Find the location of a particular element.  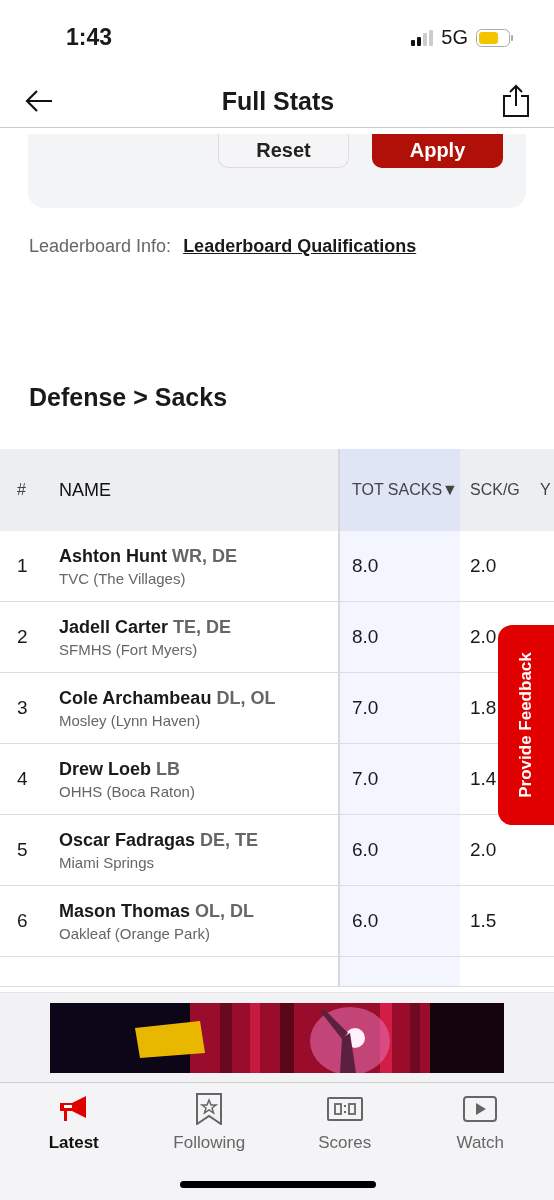

player-name: Oscar Fadragas DE, TE is located at coordinates (159, 840).